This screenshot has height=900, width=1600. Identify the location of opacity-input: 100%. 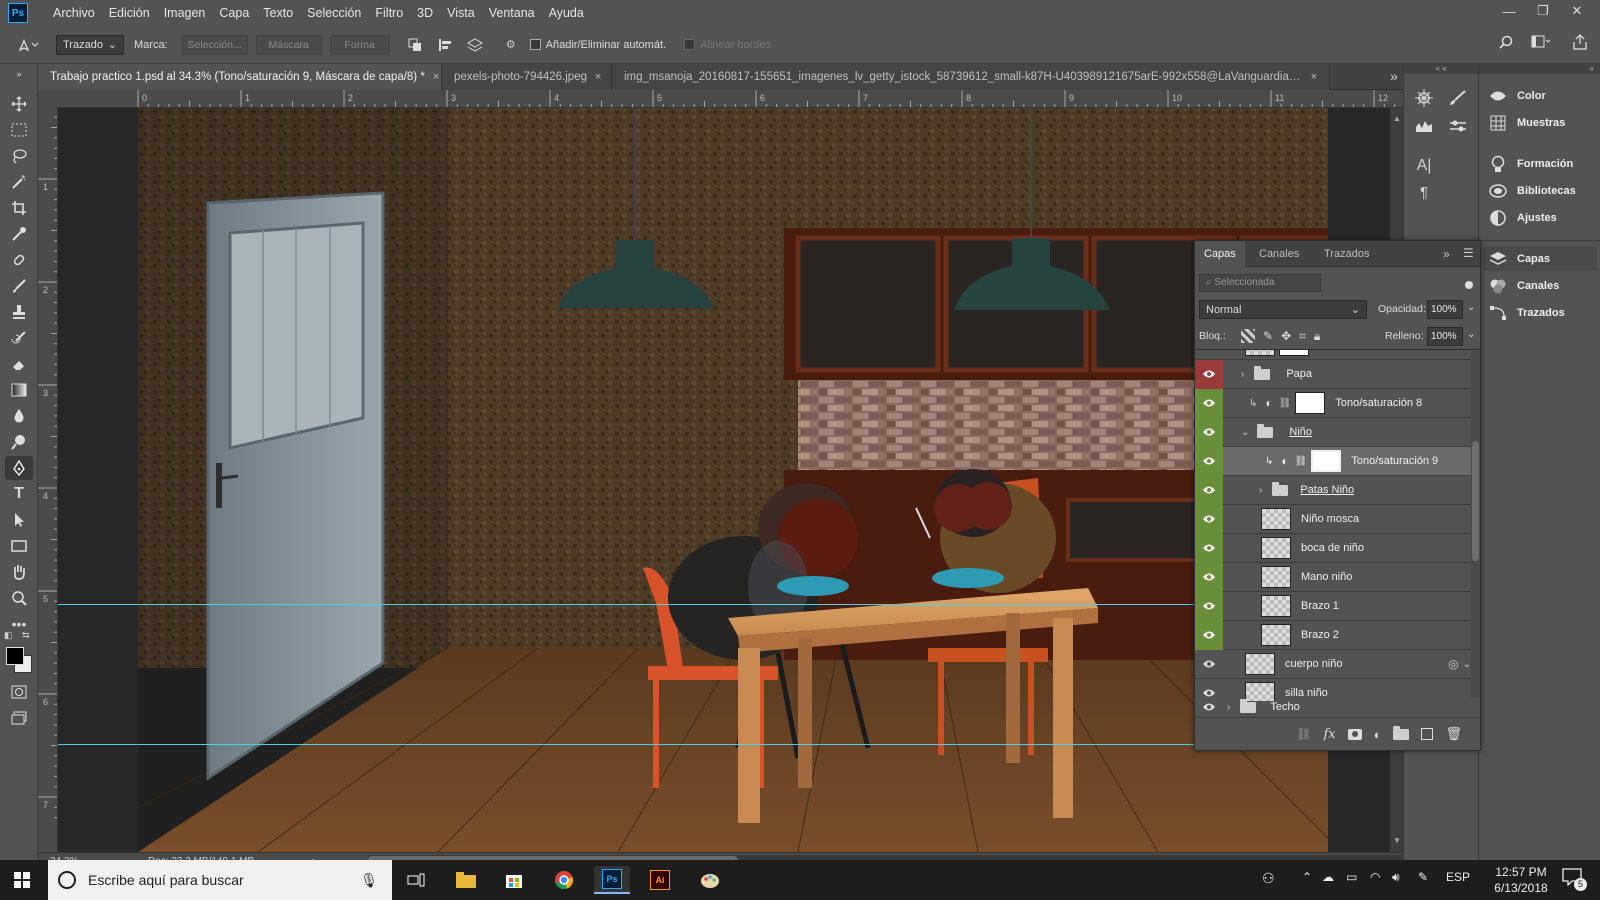
(1445, 309).